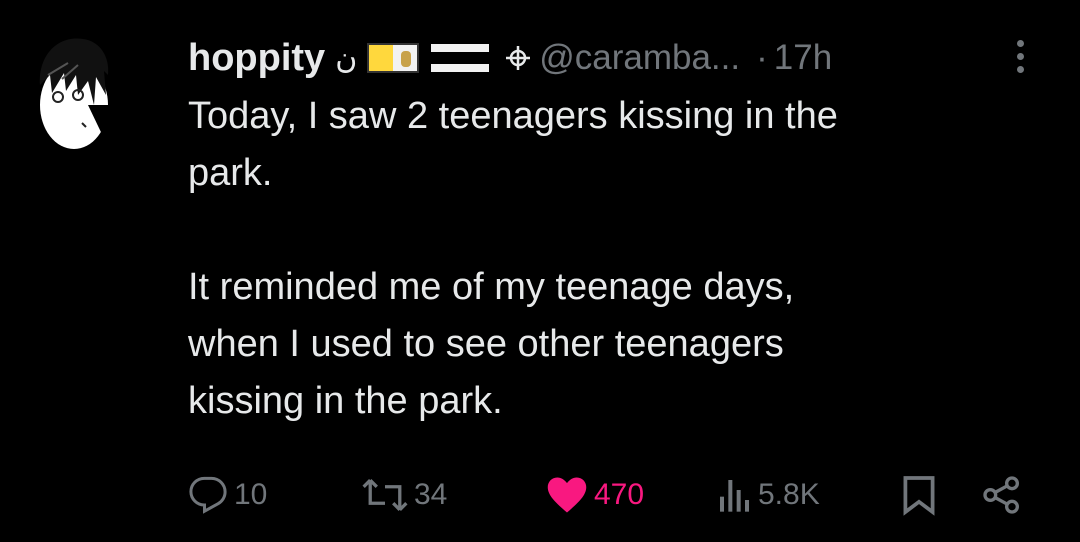  I want to click on like-count: 470, so click(619, 494).